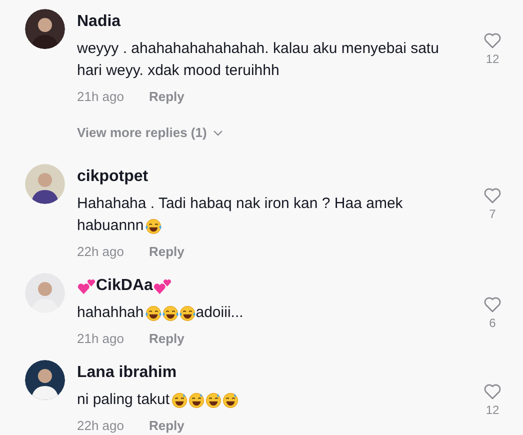  Describe the element at coordinates (150, 133) in the screenshot. I see `view-more-replies-link: View more replies (1)` at that location.